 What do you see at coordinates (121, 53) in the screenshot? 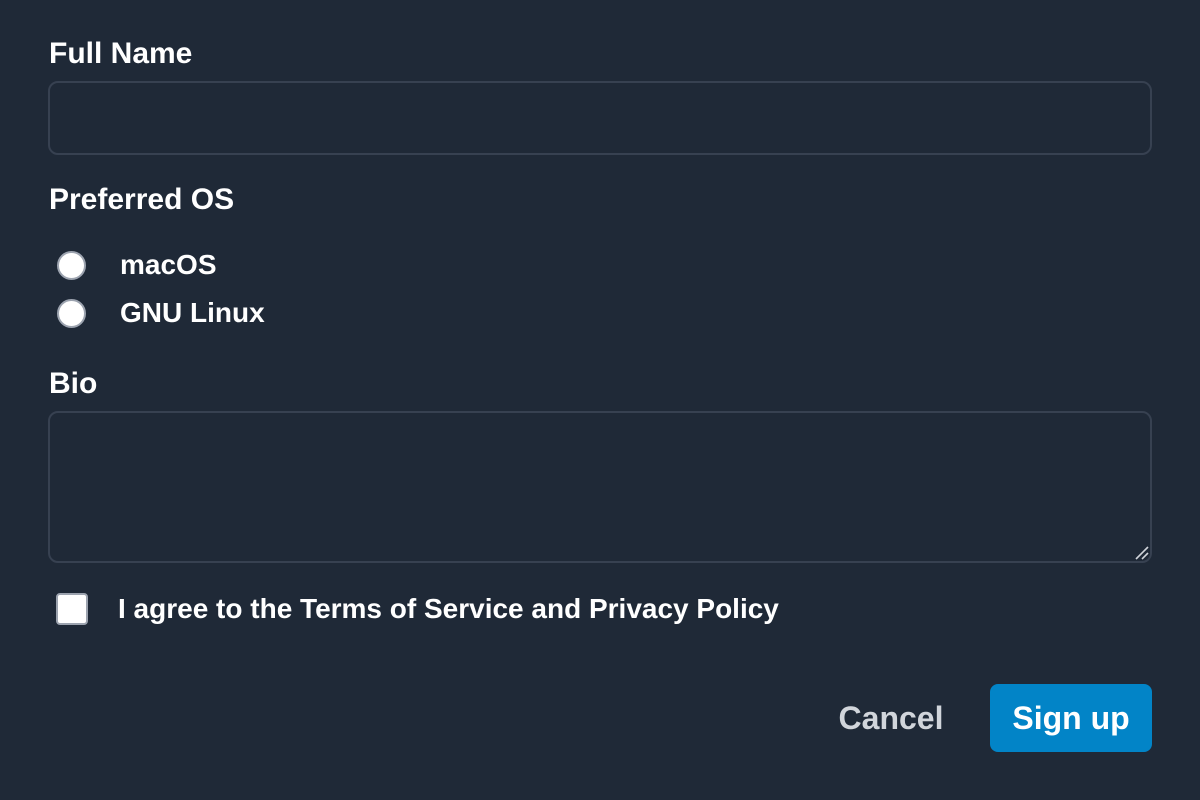
I see `full-name-label: Full Name` at bounding box center [121, 53].